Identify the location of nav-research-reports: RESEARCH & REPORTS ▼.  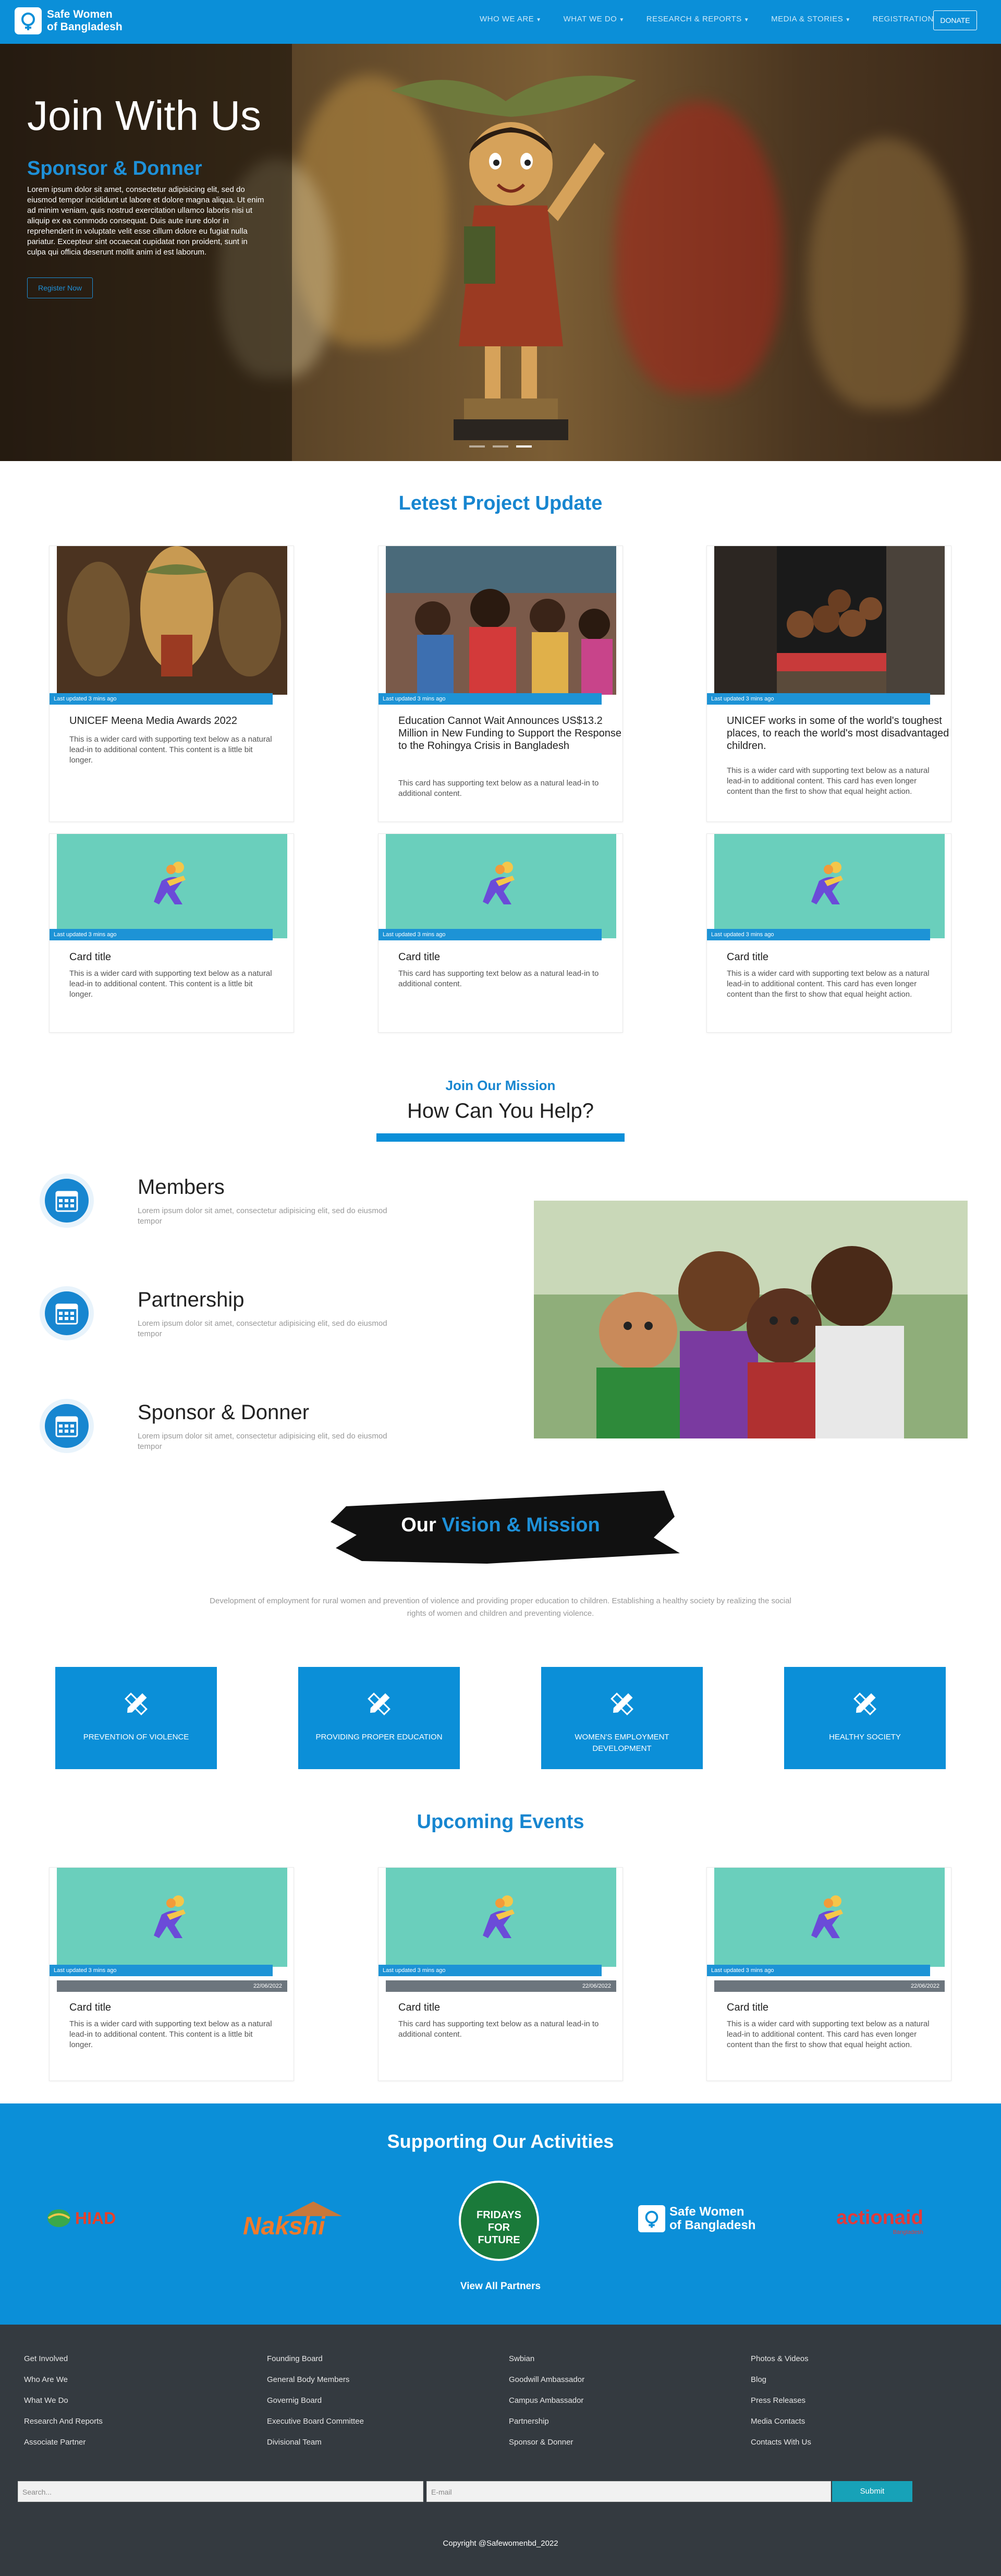
(697, 19).